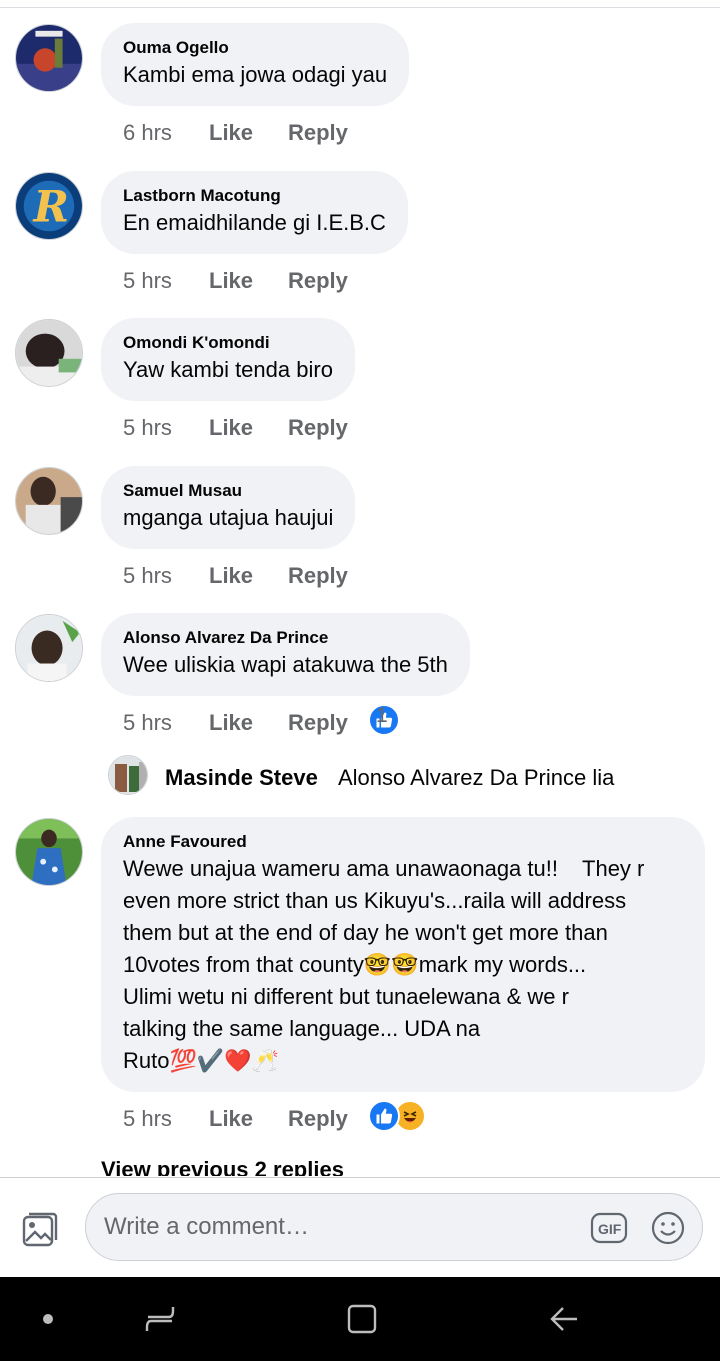  I want to click on top-divider, so click(360, 7).